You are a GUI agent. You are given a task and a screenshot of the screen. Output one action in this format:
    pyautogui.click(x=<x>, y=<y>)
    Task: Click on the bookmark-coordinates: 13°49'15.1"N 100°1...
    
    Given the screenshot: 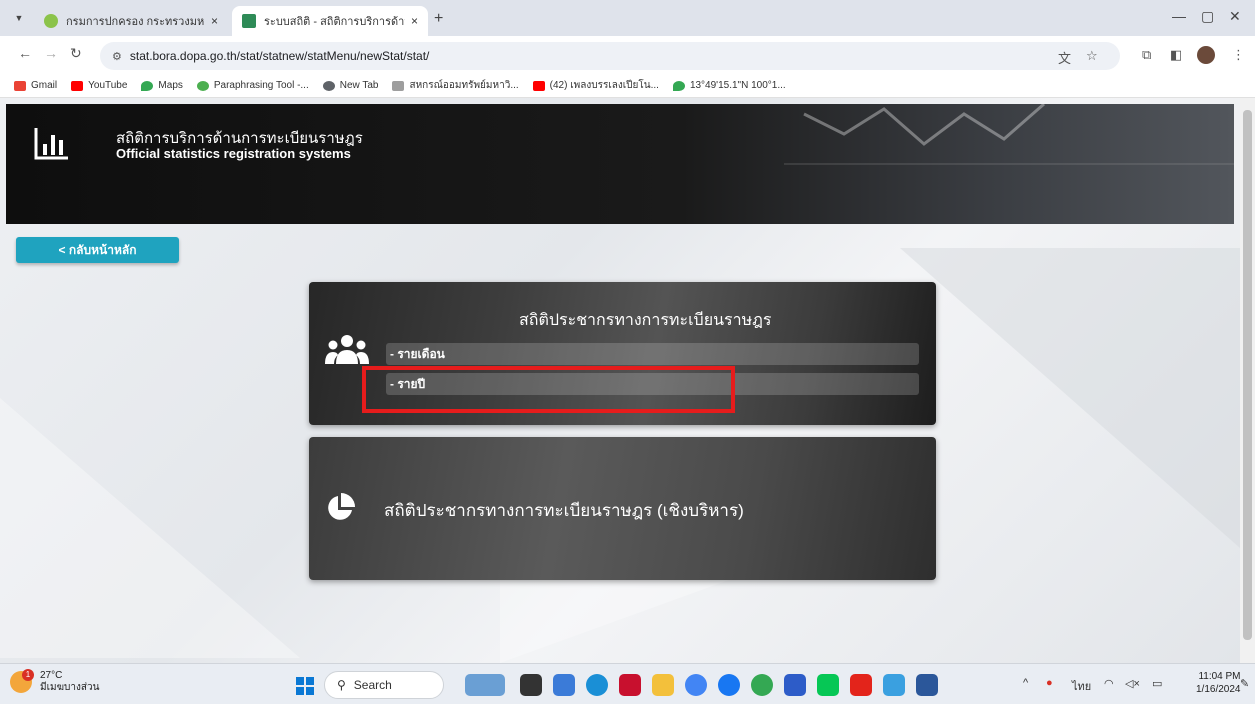 What is the action you would take?
    pyautogui.click(x=729, y=85)
    